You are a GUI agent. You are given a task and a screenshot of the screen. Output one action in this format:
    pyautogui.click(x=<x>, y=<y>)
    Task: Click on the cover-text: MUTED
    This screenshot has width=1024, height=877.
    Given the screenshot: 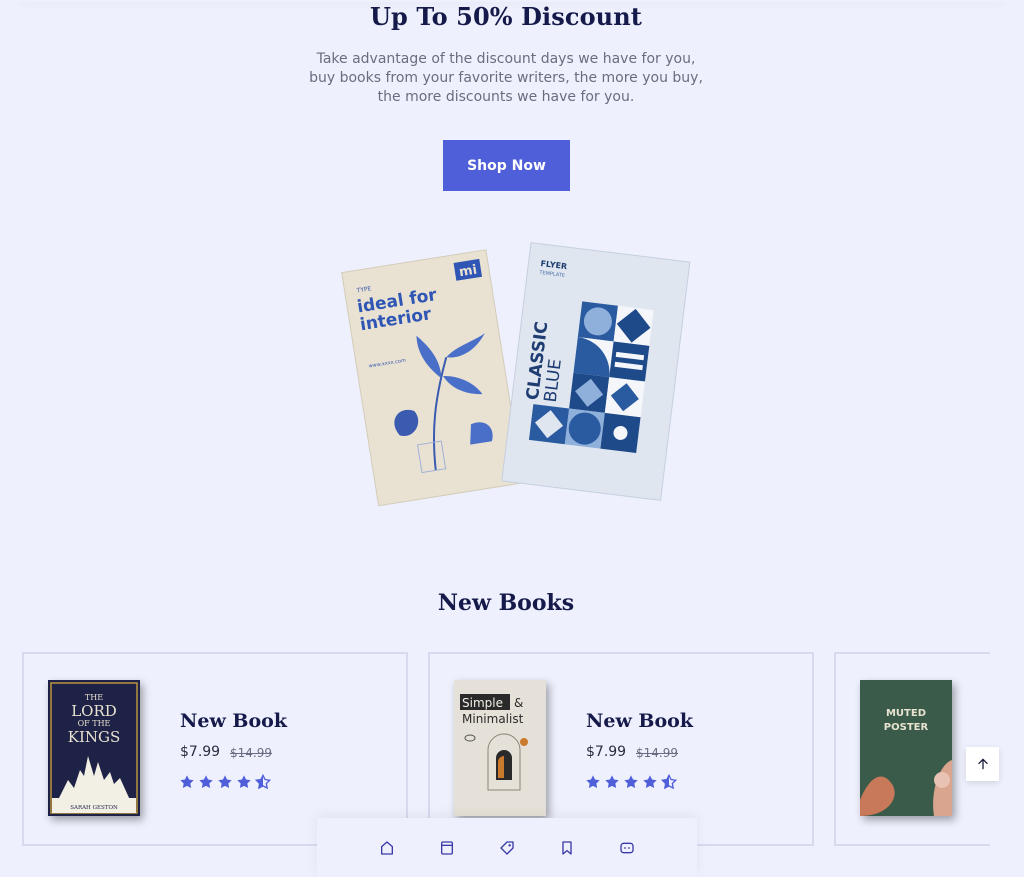 What is the action you would take?
    pyautogui.click(x=906, y=713)
    